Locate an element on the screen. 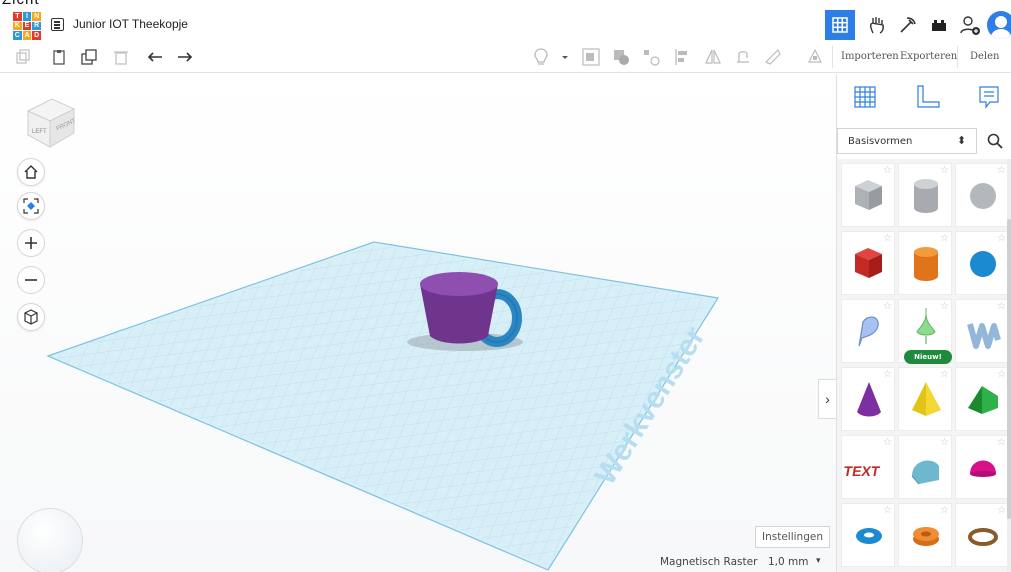 The width and height of the screenshot is (1011, 572). export-button: Exporteren is located at coordinates (928, 56).